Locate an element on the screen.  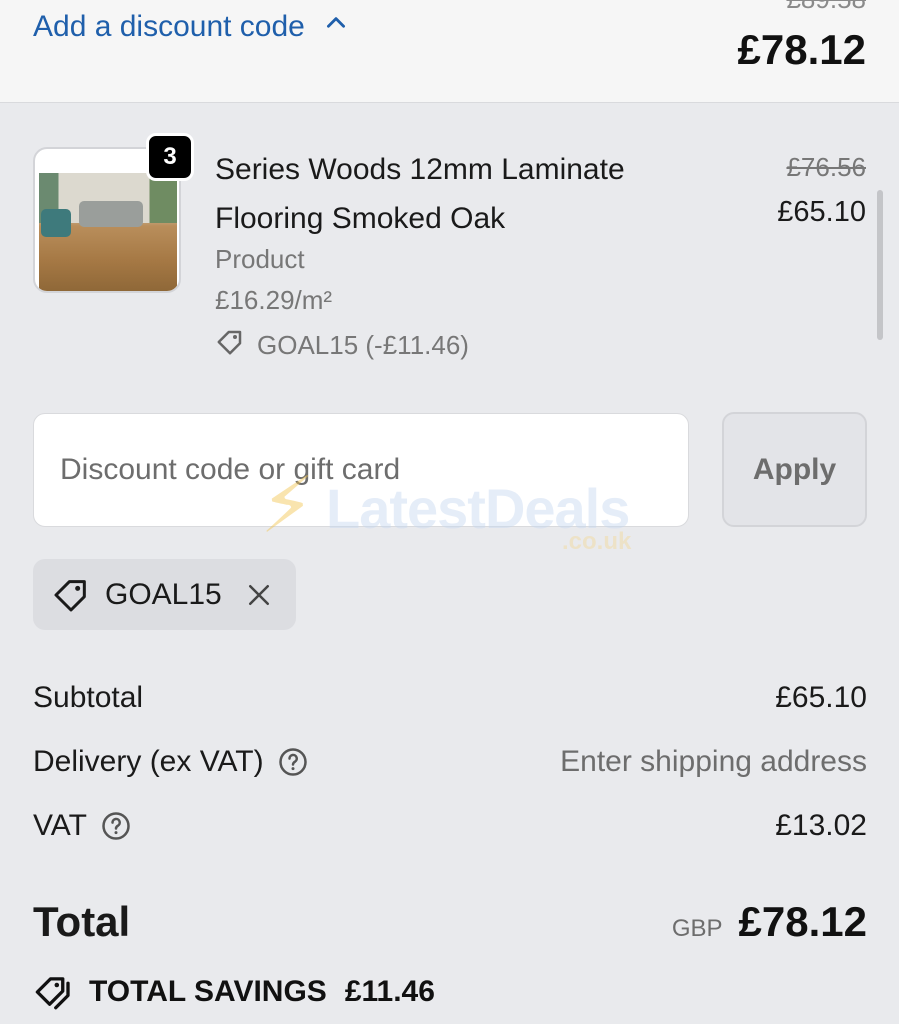
vat-value: £13.02 is located at coordinates (821, 825).